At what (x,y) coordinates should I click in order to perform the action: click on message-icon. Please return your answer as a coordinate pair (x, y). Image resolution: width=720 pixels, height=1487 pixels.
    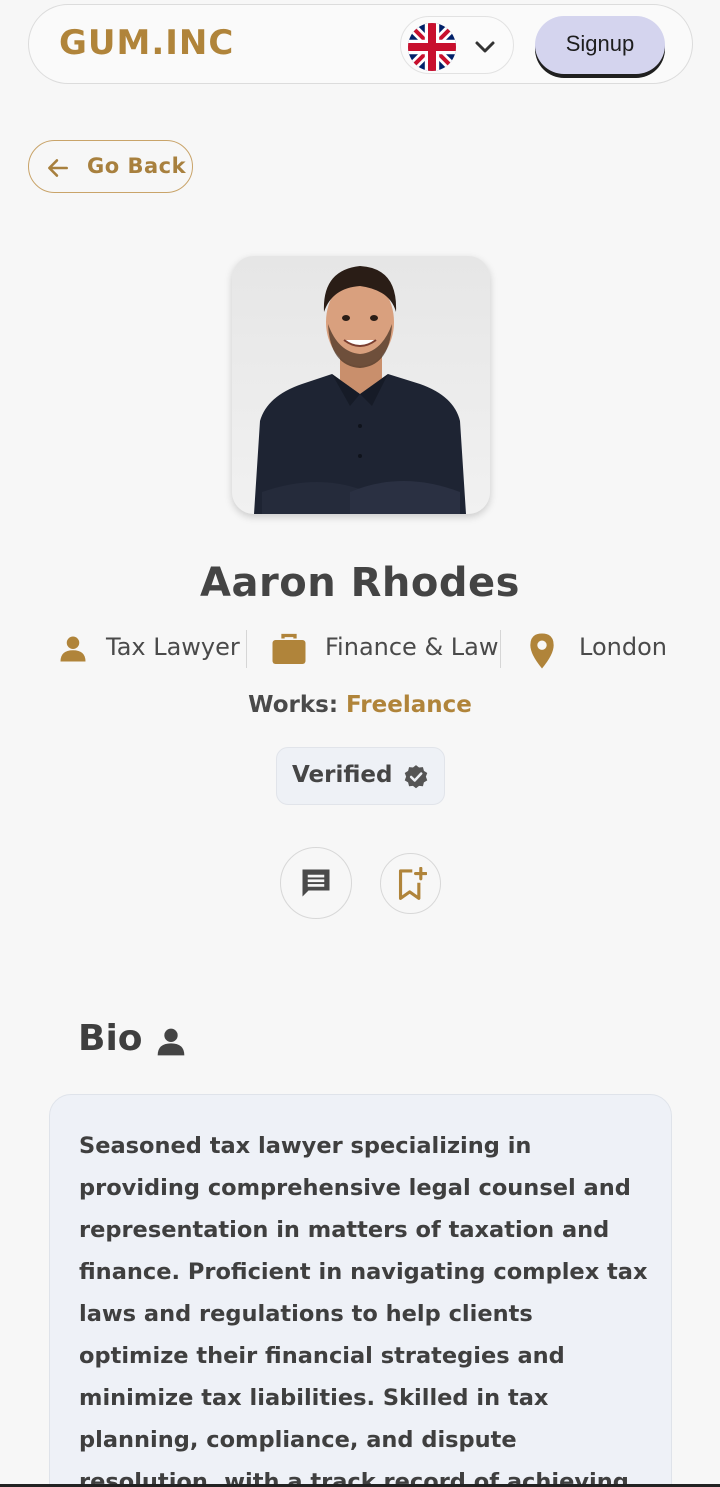
    Looking at the image, I should click on (316, 883).